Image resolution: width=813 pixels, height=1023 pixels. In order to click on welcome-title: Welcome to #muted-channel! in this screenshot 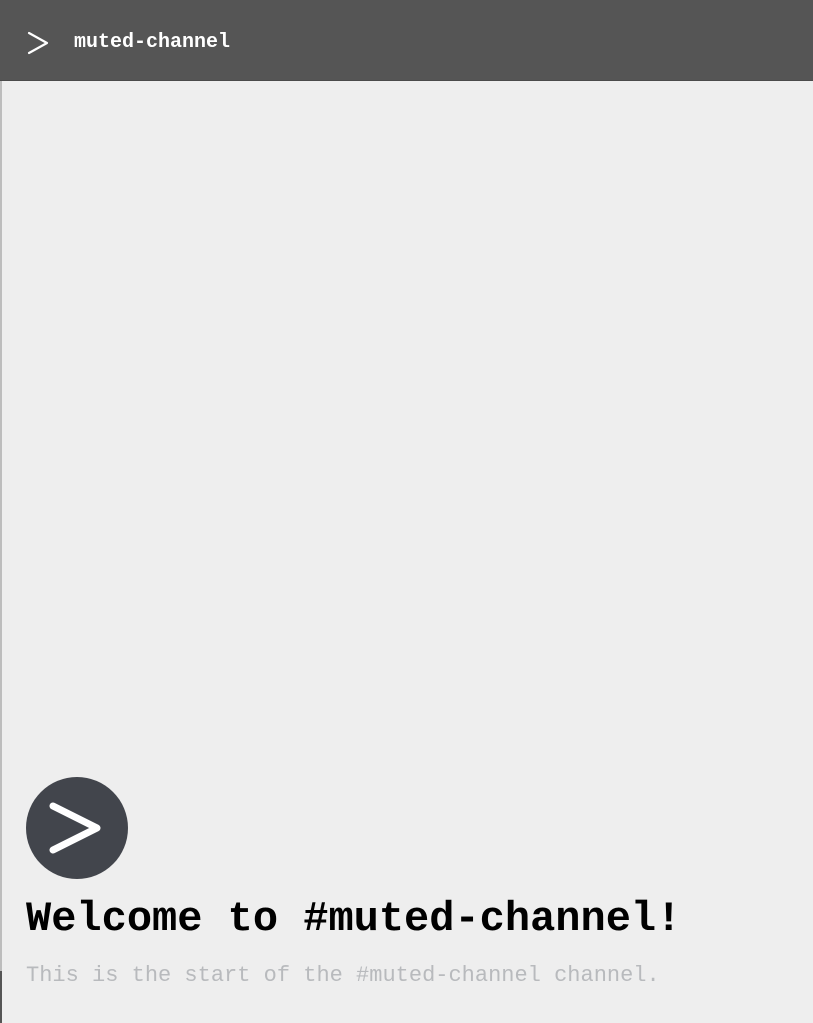, I will do `click(354, 919)`.